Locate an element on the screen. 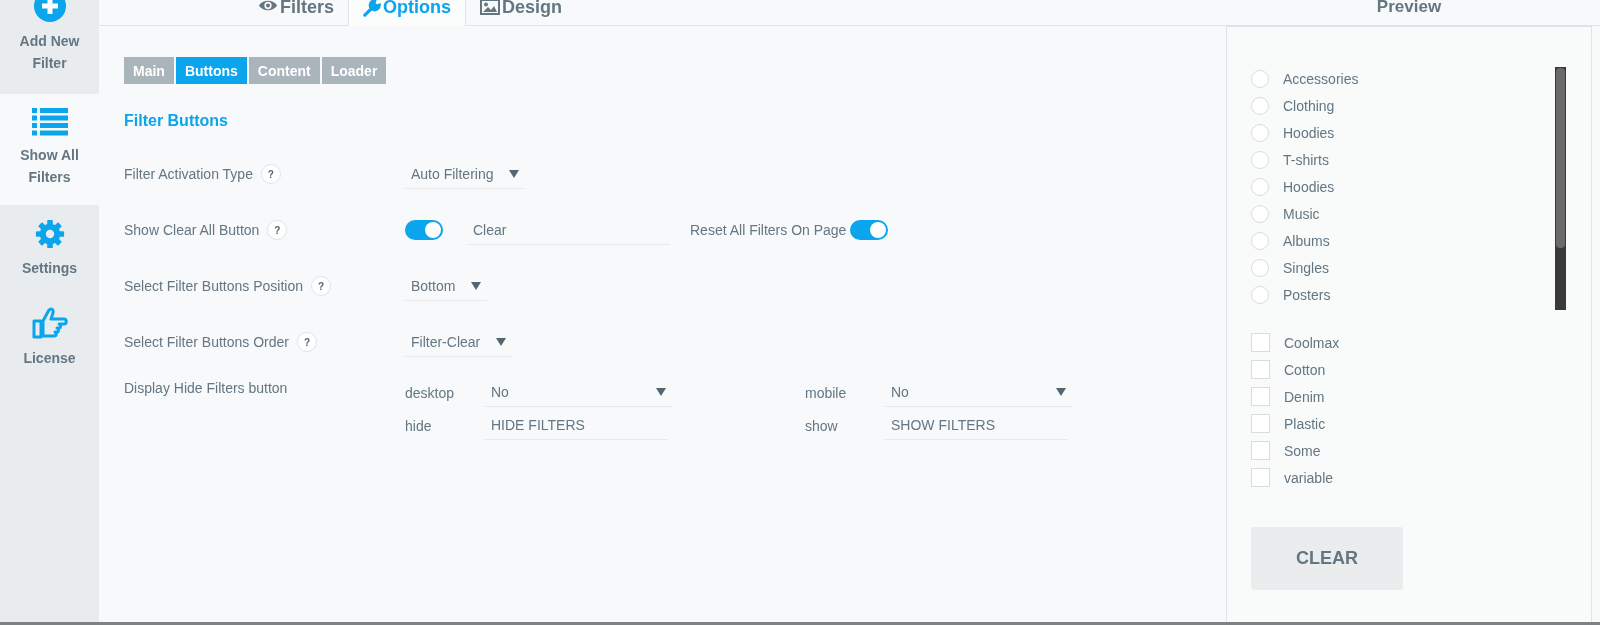 The image size is (1600, 625). text-field: HIDE FILTERS is located at coordinates (576, 425).